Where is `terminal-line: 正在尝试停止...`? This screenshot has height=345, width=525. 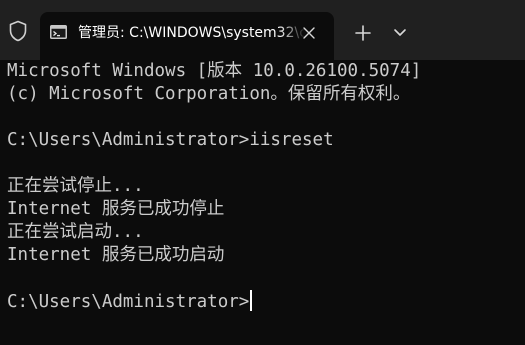
terminal-line: 正在尝试停止... is located at coordinates (75, 186).